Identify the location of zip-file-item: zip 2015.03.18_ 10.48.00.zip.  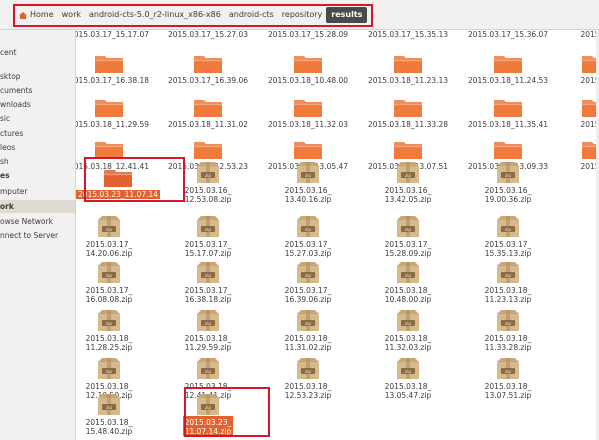
(408, 282).